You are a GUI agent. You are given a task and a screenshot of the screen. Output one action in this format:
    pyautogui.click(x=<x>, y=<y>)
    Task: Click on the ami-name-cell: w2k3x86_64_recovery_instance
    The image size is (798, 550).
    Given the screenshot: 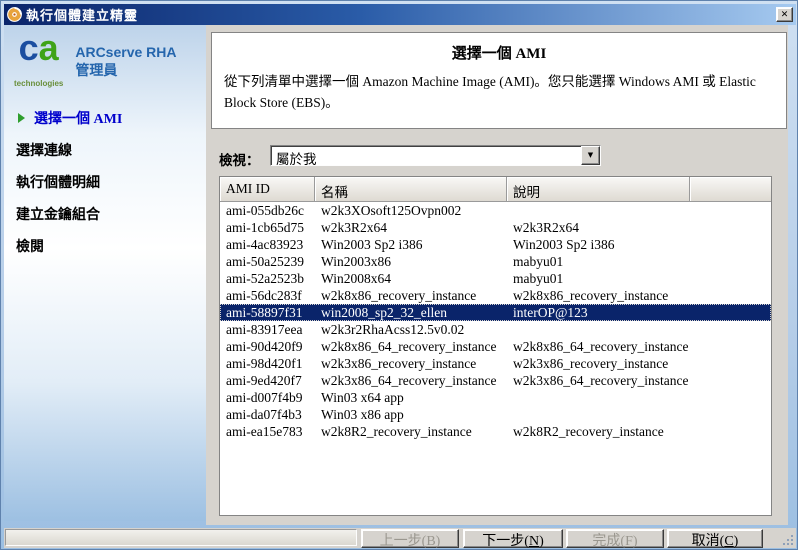 What is the action you would take?
    pyautogui.click(x=409, y=380)
    